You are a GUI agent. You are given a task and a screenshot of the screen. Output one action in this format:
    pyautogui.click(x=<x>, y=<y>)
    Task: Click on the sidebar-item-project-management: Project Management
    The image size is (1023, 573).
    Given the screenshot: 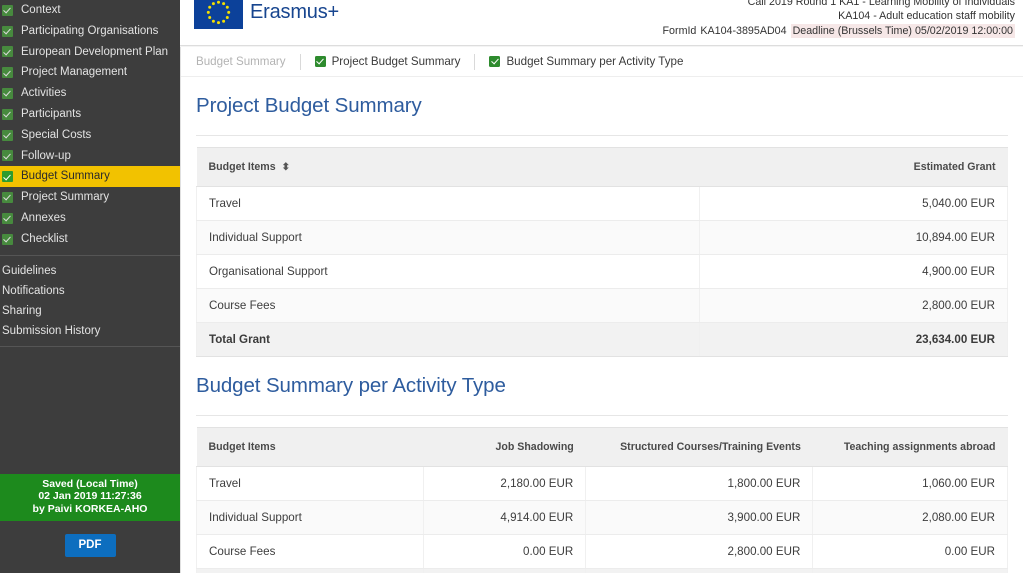 What is the action you would take?
    pyautogui.click(x=90, y=72)
    